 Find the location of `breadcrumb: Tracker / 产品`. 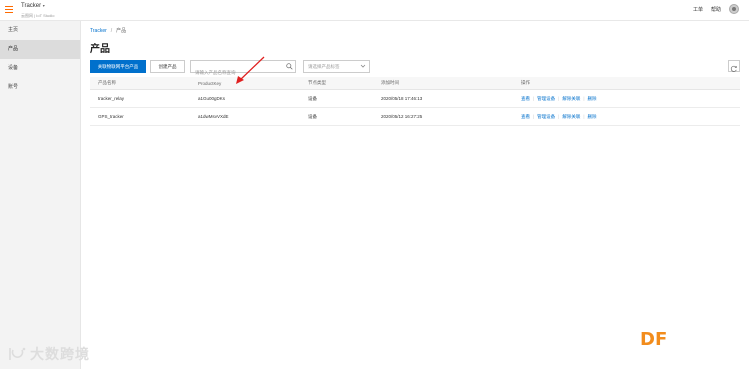

breadcrumb: Tracker / 产品 is located at coordinates (108, 30).